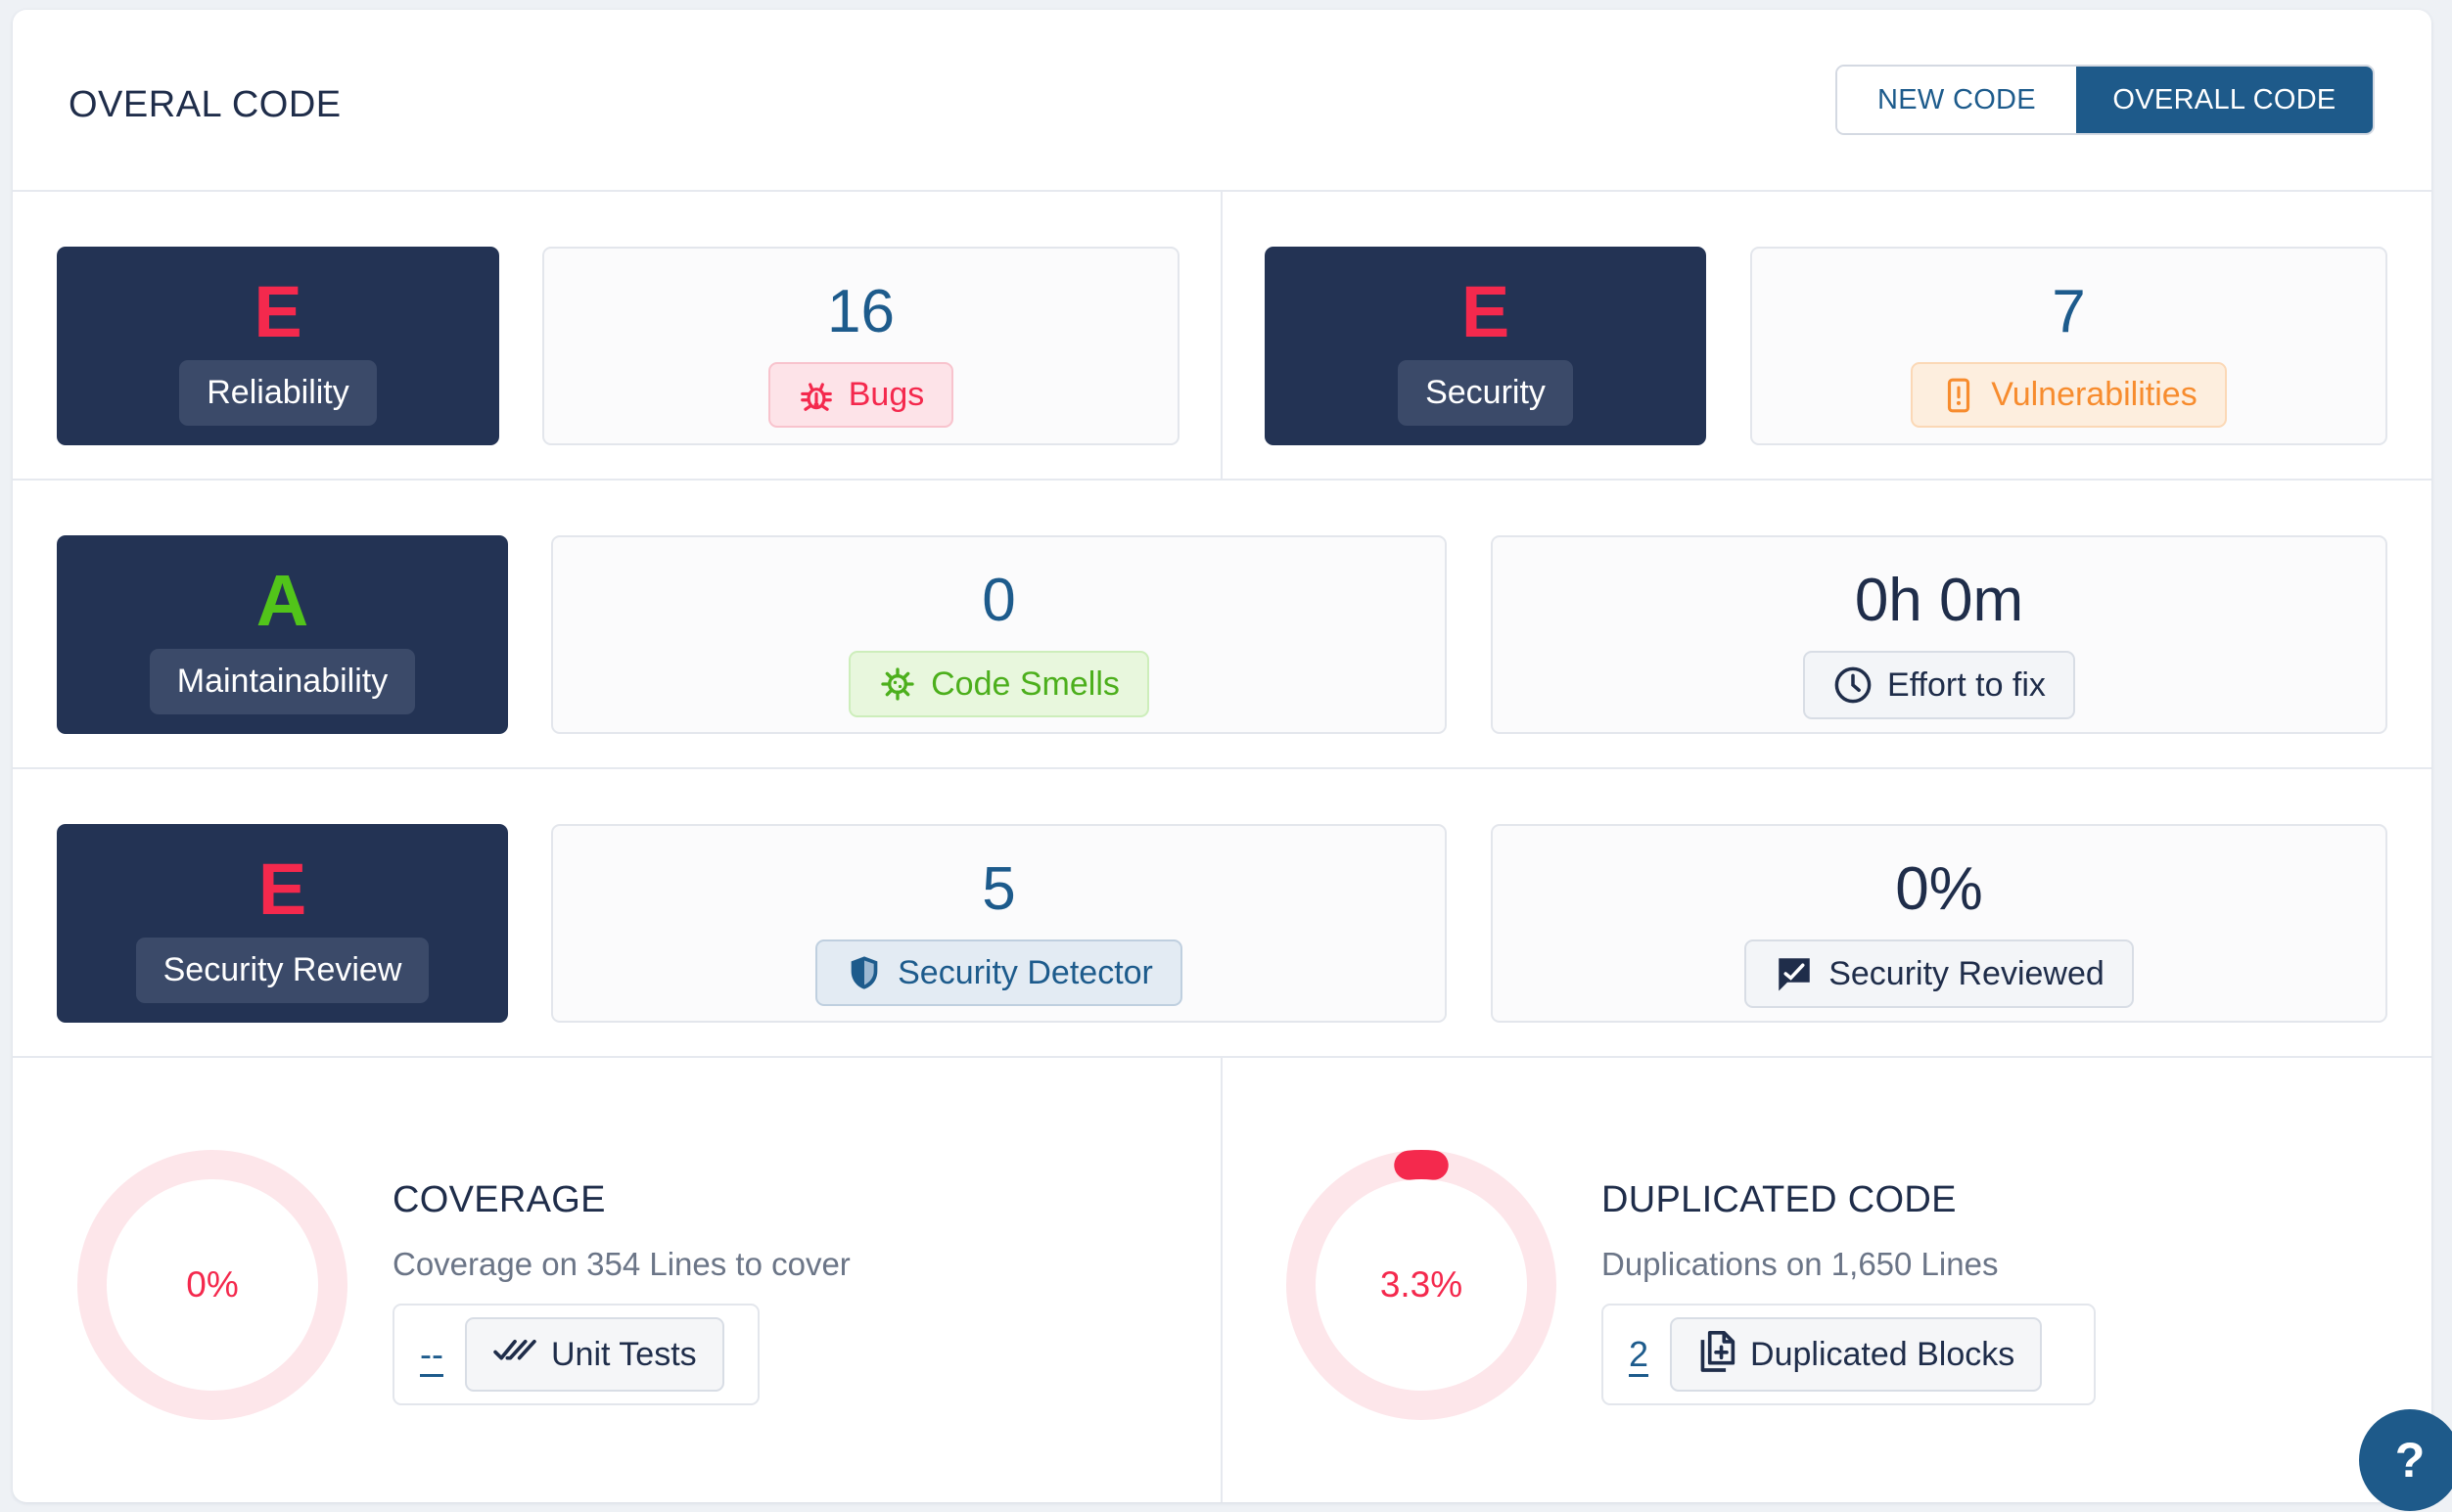 This screenshot has width=2452, height=1512. I want to click on bug-icon, so click(816, 395).